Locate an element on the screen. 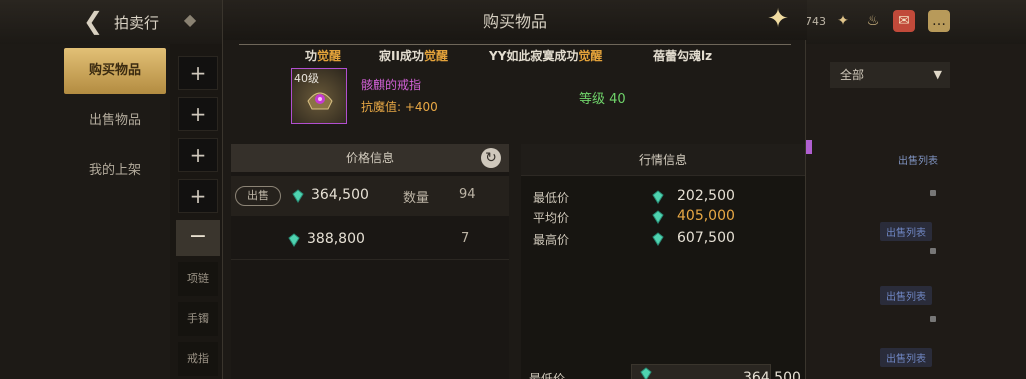 The width and height of the screenshot is (1026, 379). item-name: 骸麒的戒指 is located at coordinates (391, 85).